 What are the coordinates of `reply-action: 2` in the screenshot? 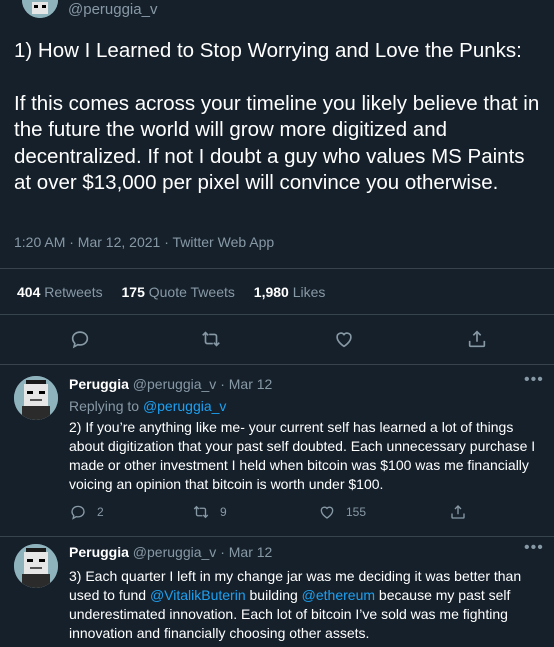 It's located at (86, 512).